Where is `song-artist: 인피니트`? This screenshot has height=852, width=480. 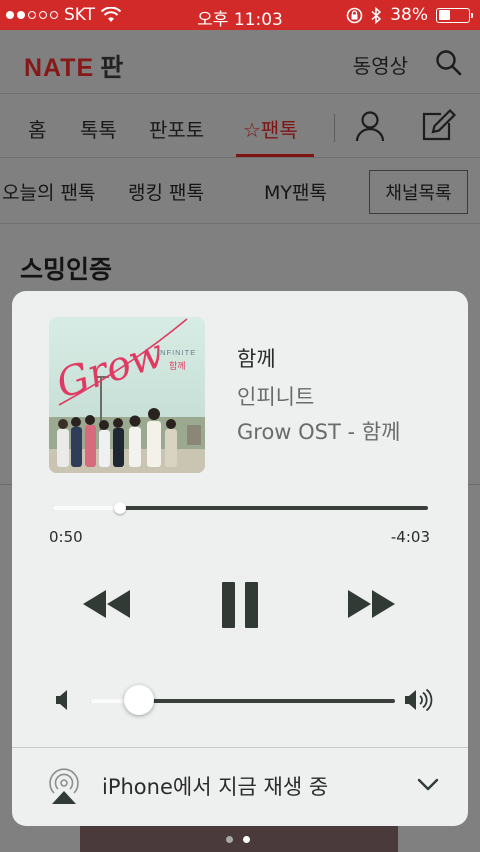
song-artist: 인피니트 is located at coordinates (276, 397).